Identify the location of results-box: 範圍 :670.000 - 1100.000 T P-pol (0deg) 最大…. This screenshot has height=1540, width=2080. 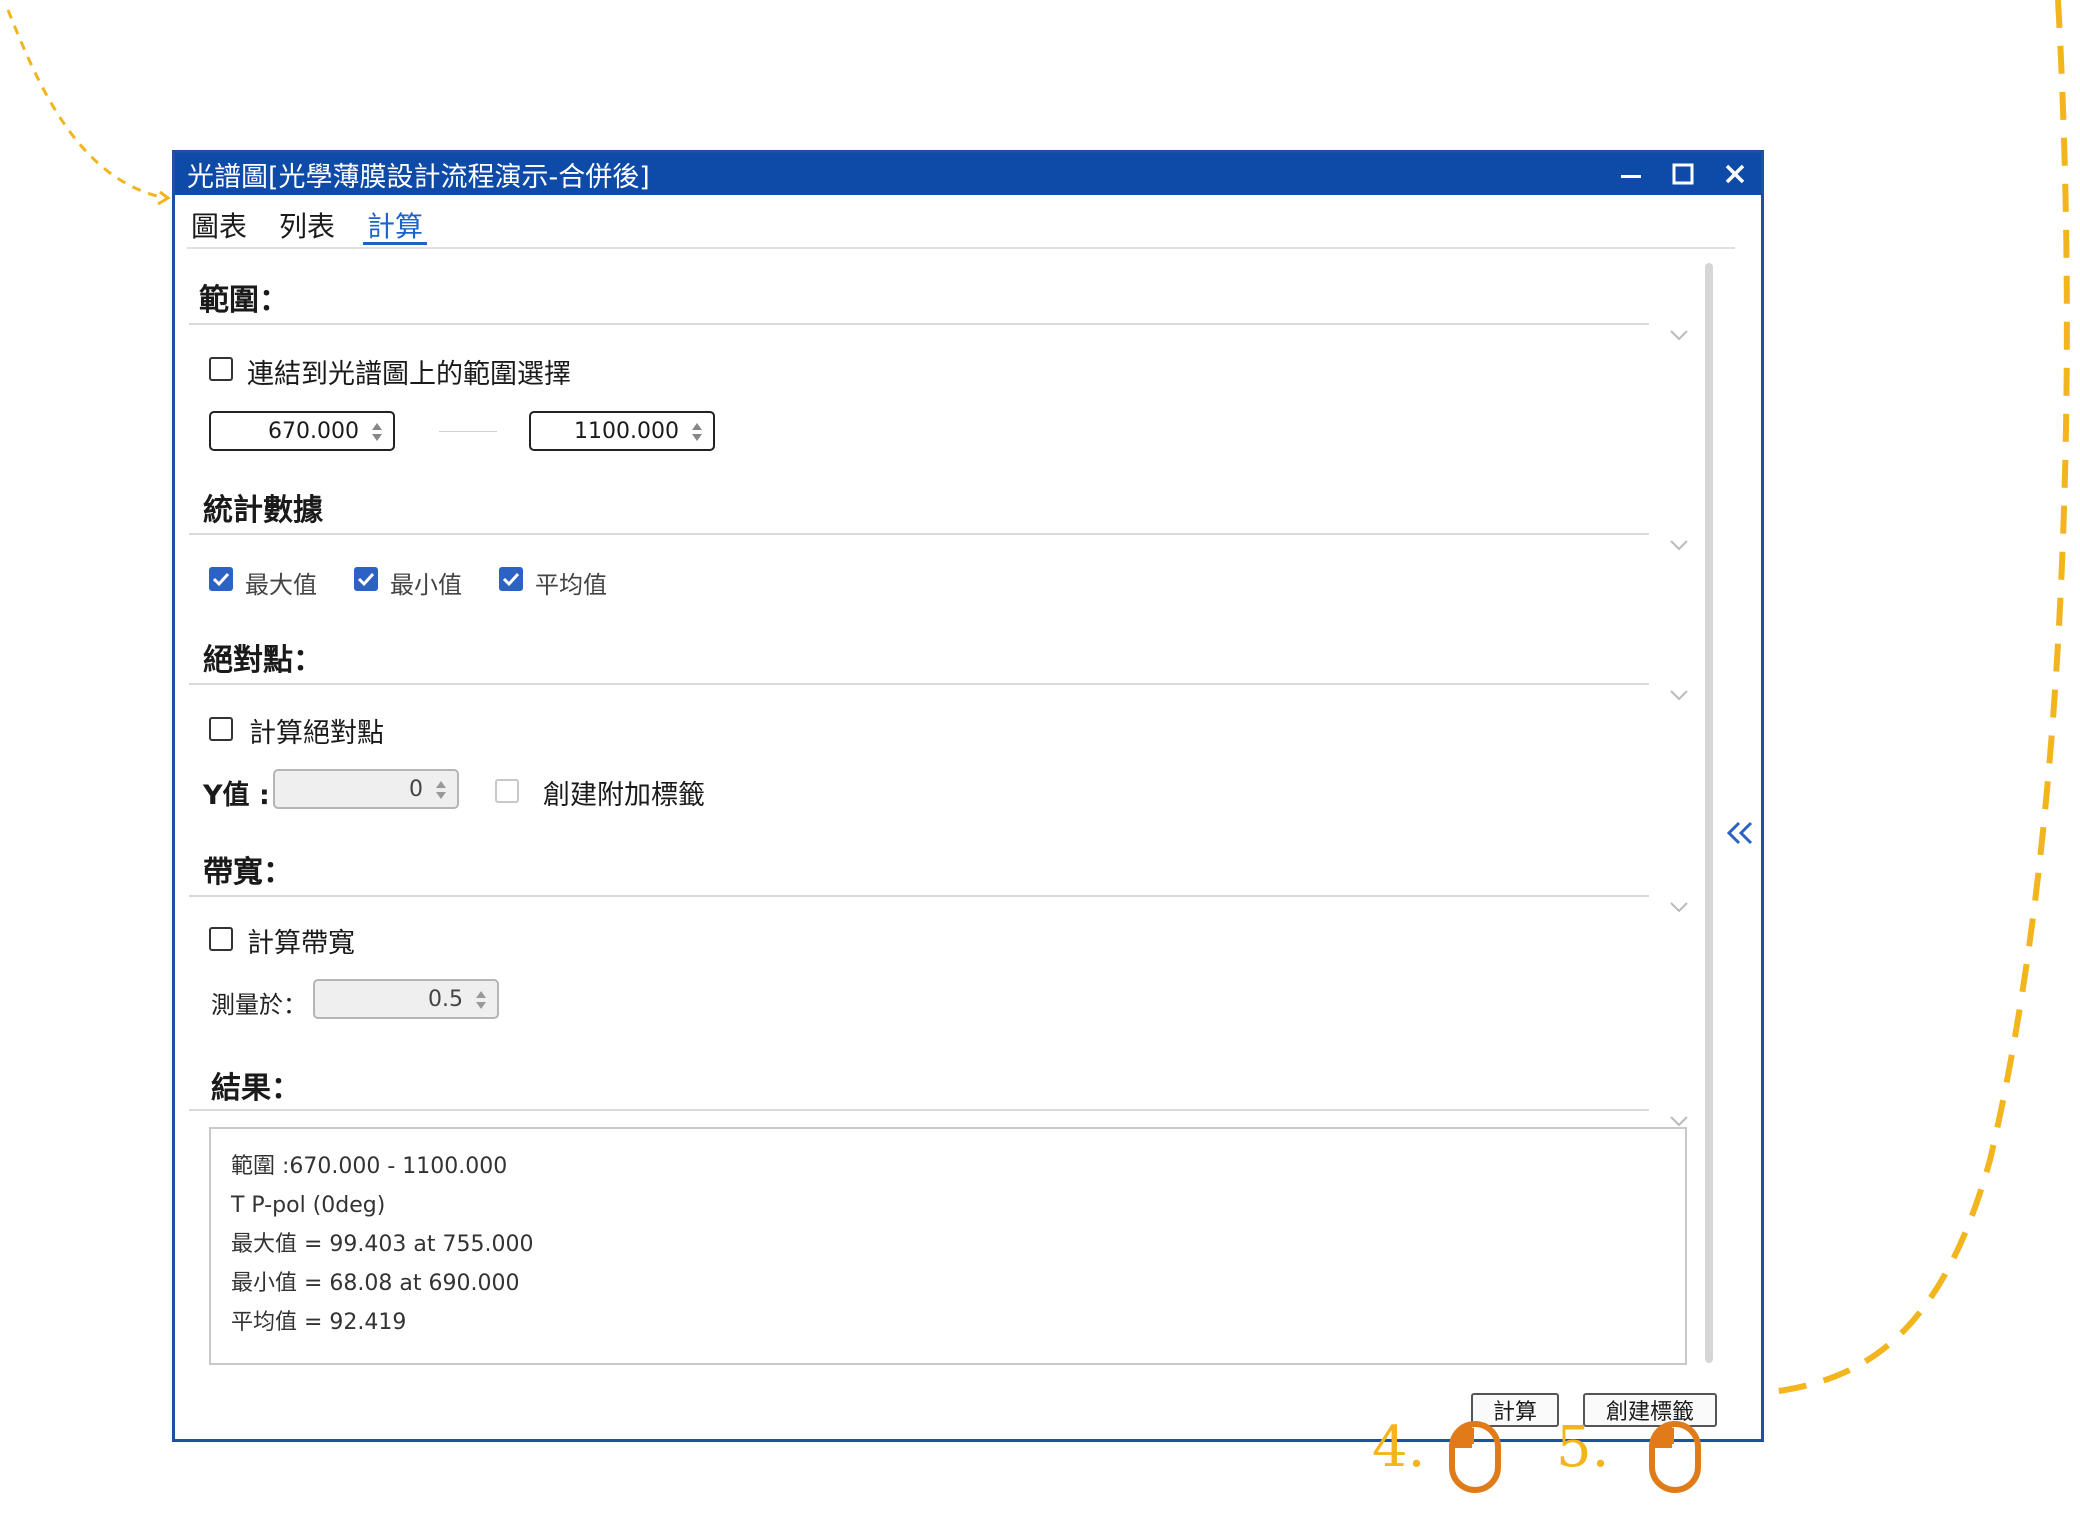
(948, 1246).